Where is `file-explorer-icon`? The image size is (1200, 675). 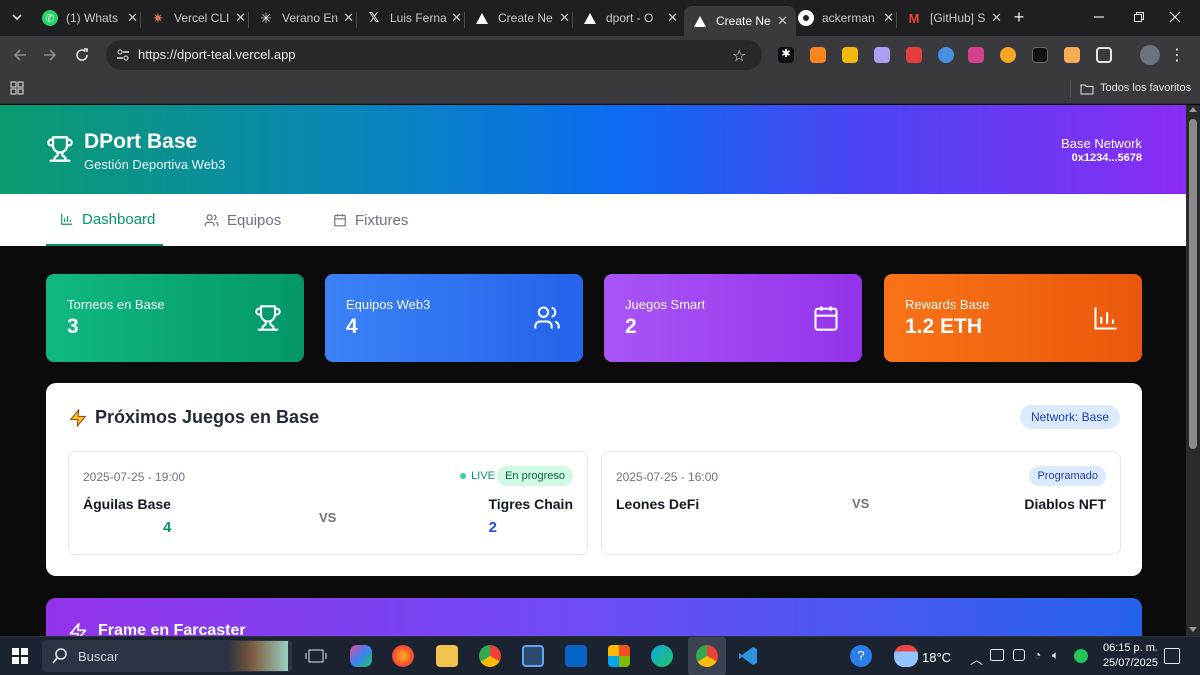
file-explorer-icon is located at coordinates (447, 656).